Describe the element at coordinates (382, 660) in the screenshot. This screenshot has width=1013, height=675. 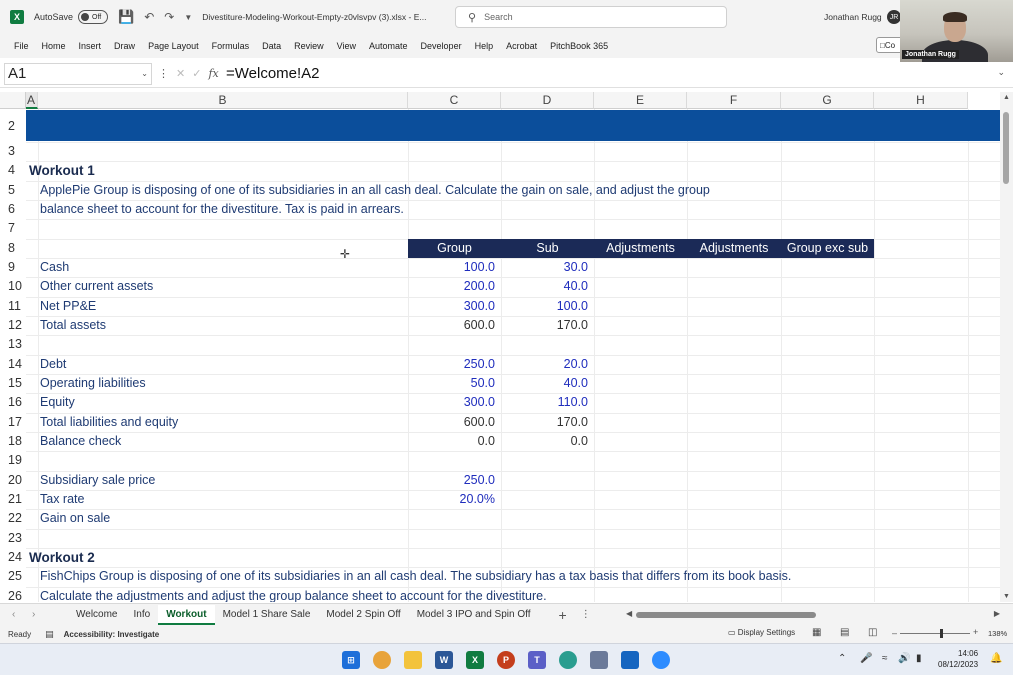
I see `chrome-icon` at that location.